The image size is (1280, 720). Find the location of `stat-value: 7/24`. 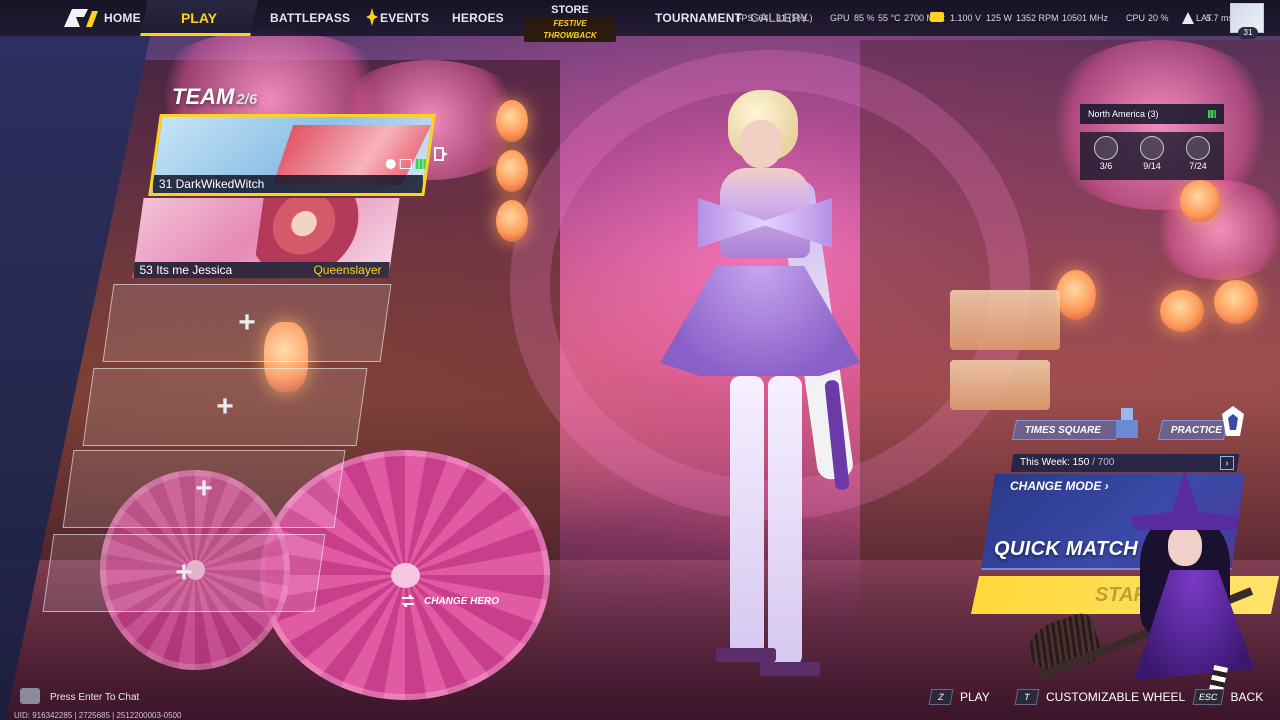

stat-value: 7/24 is located at coordinates (1198, 166).